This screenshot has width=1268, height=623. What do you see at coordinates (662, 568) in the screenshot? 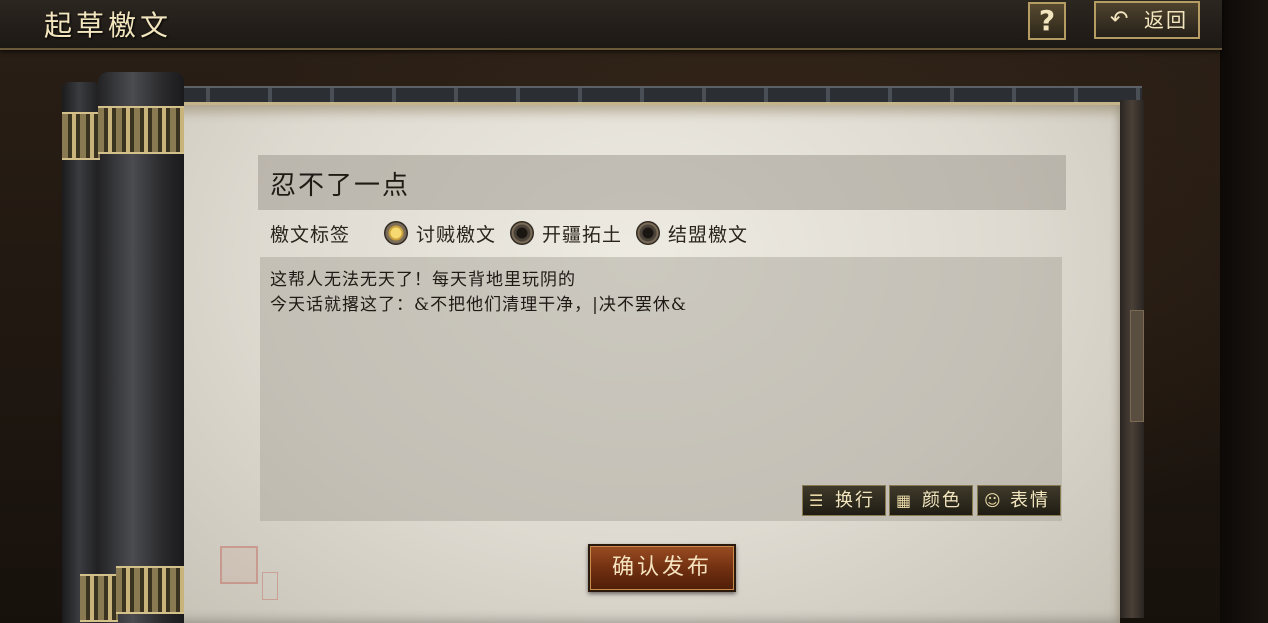
I see `confirm-publish-button: 确认发布` at bounding box center [662, 568].